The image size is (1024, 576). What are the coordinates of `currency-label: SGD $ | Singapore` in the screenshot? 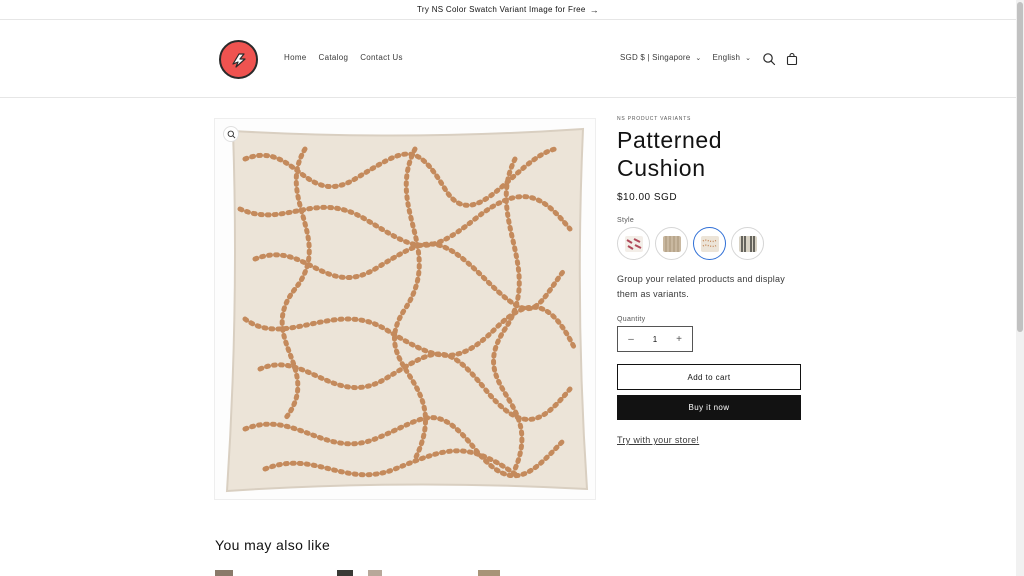 It's located at (655, 57).